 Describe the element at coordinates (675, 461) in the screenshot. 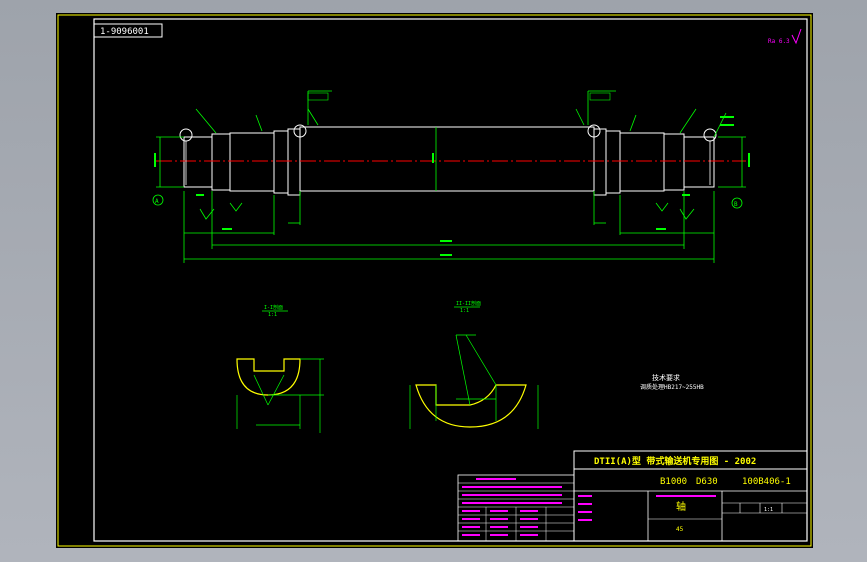

I see `title-header: DTII(A)型 带式输送机专用图 - 2002` at that location.